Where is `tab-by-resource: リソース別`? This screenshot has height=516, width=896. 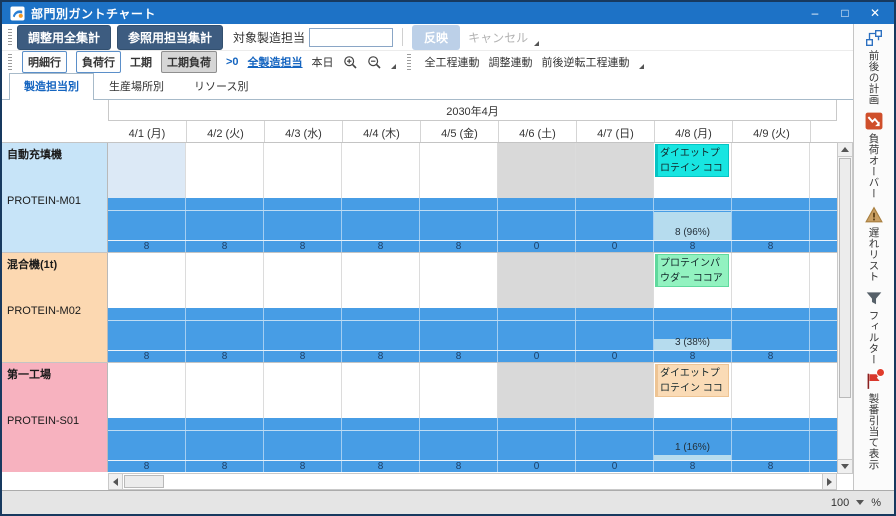
tab-by-resource: リソース別 is located at coordinates (221, 86).